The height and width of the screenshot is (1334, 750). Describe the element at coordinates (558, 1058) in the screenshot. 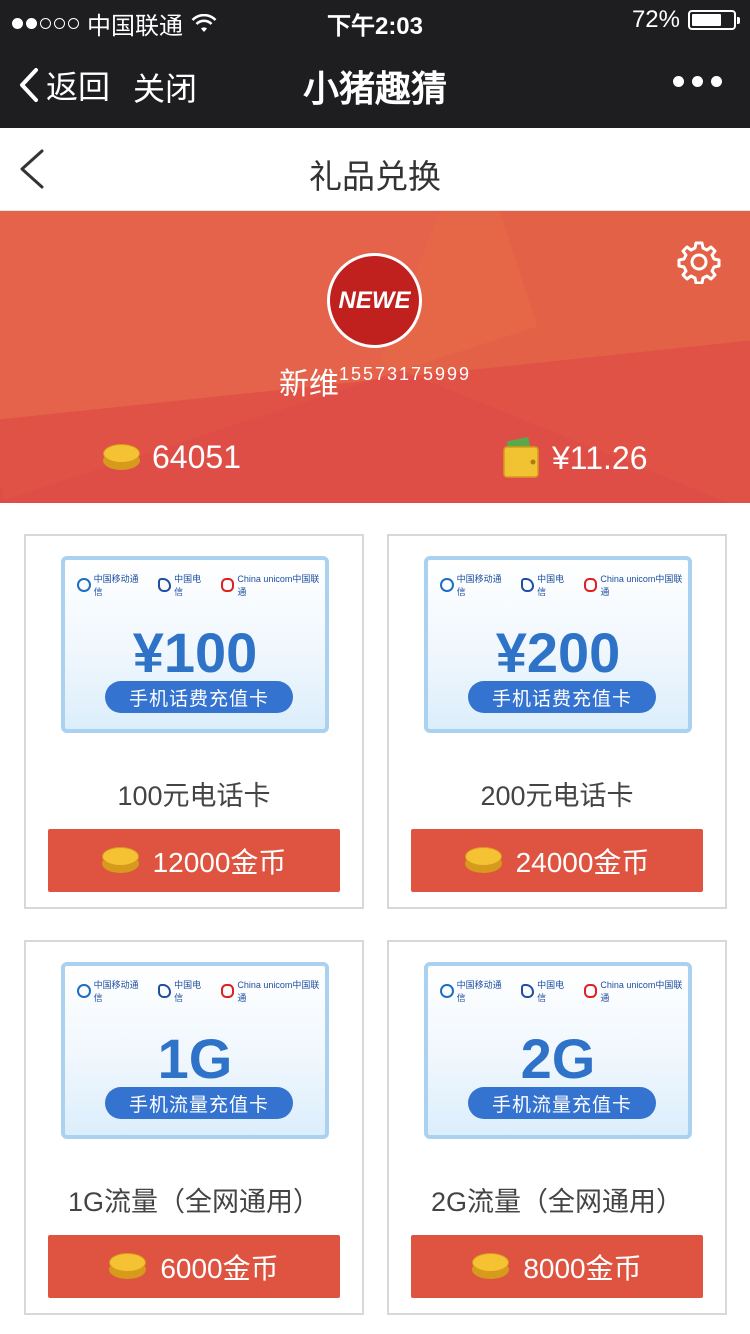

I see `card-face-value: 2G` at that location.